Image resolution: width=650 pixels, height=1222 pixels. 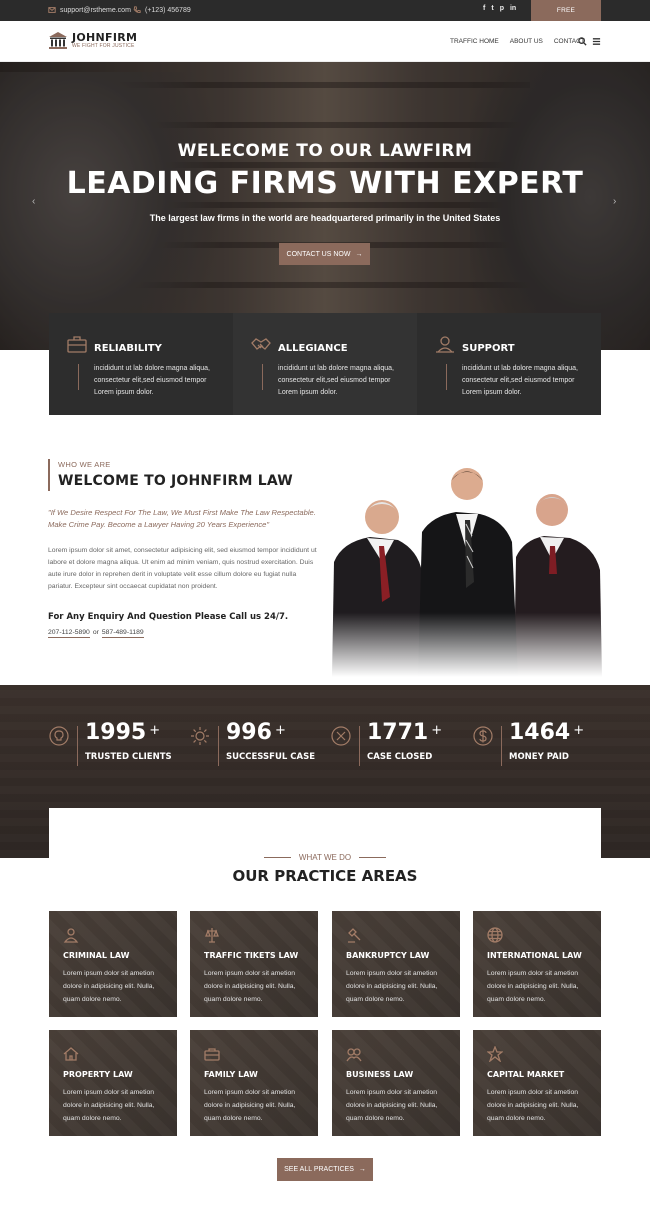 I want to click on mail-icon, so click(x=52, y=10).